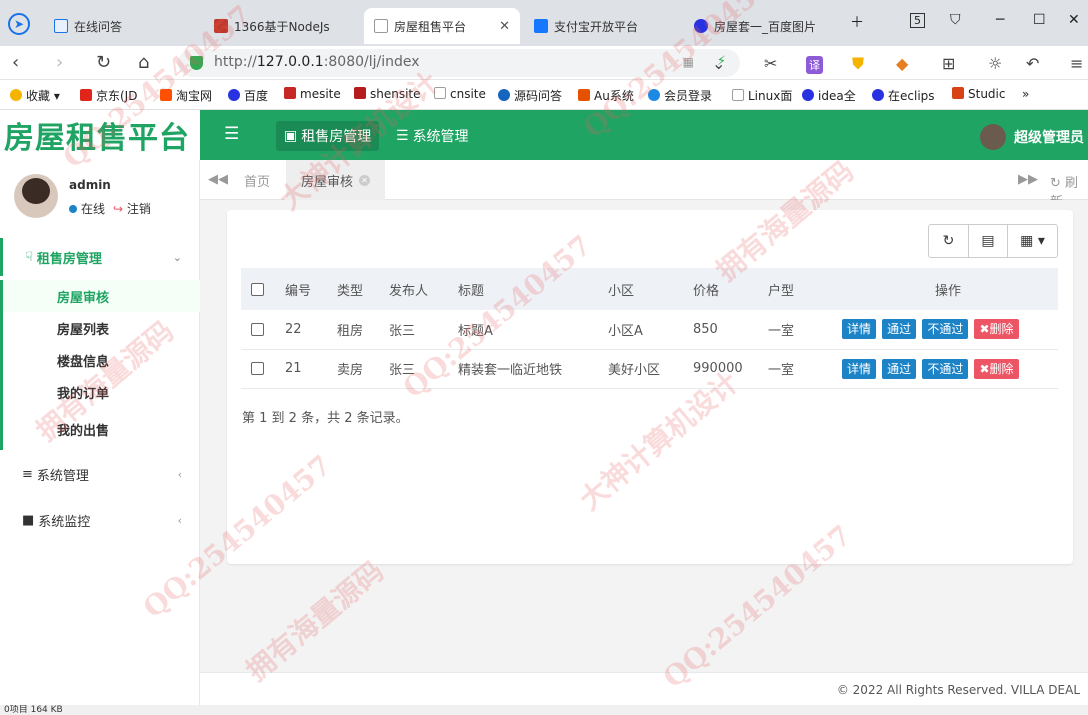  I want to click on menu-icon: ≡, so click(1076, 63).